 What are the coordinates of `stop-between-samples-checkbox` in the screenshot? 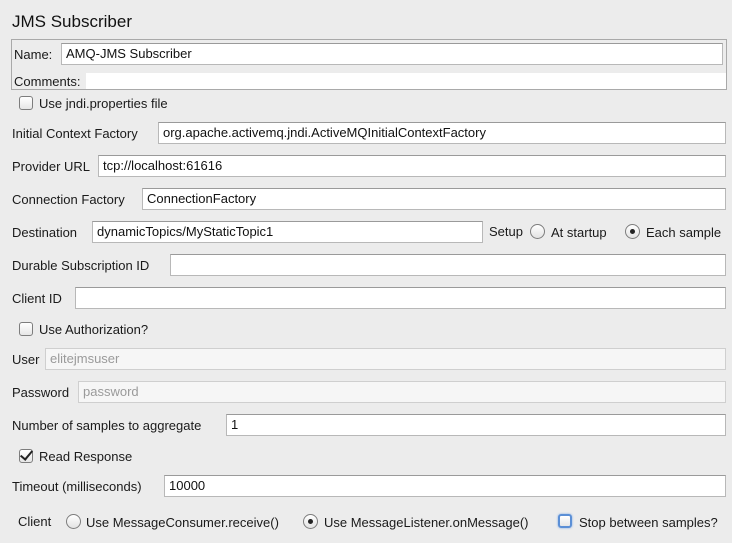 It's located at (565, 521).